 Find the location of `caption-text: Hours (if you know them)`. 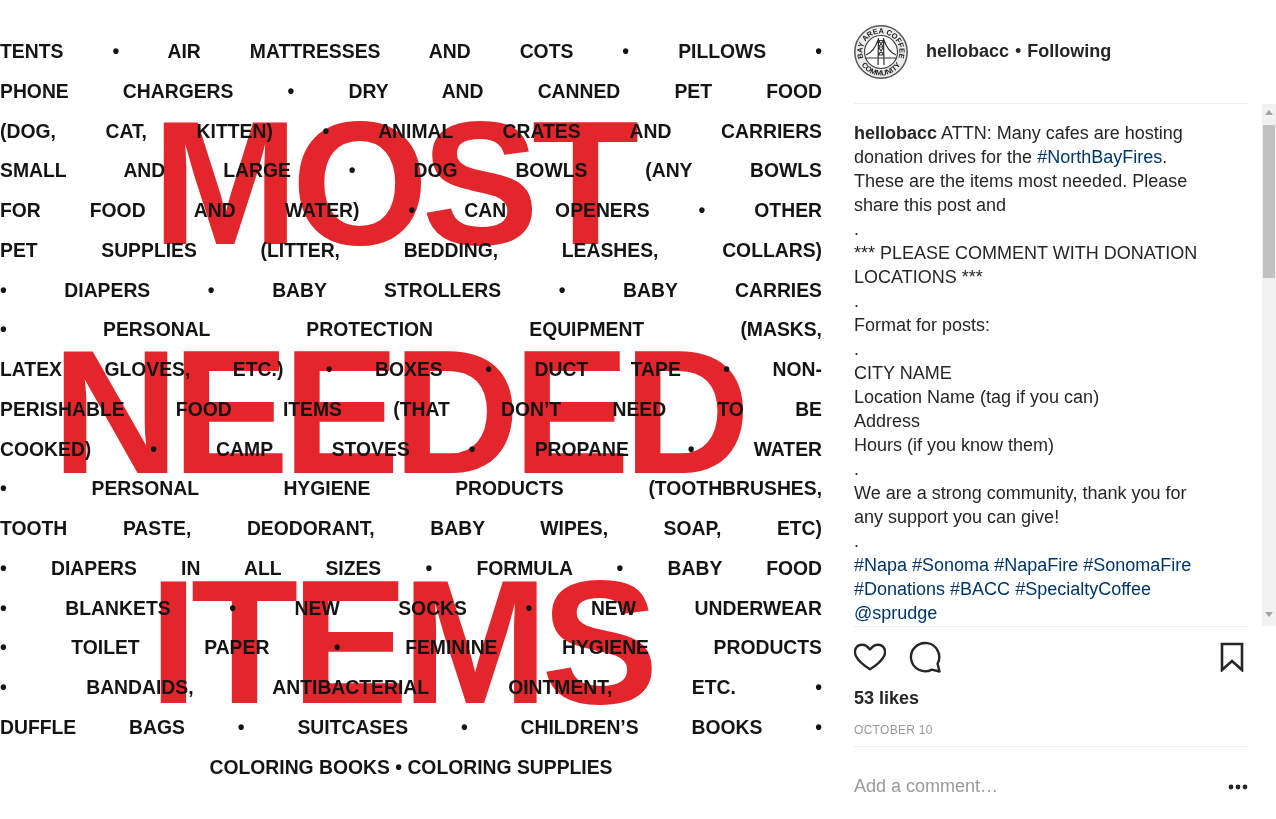

caption-text: Hours (if you know them) is located at coordinates (954, 445).